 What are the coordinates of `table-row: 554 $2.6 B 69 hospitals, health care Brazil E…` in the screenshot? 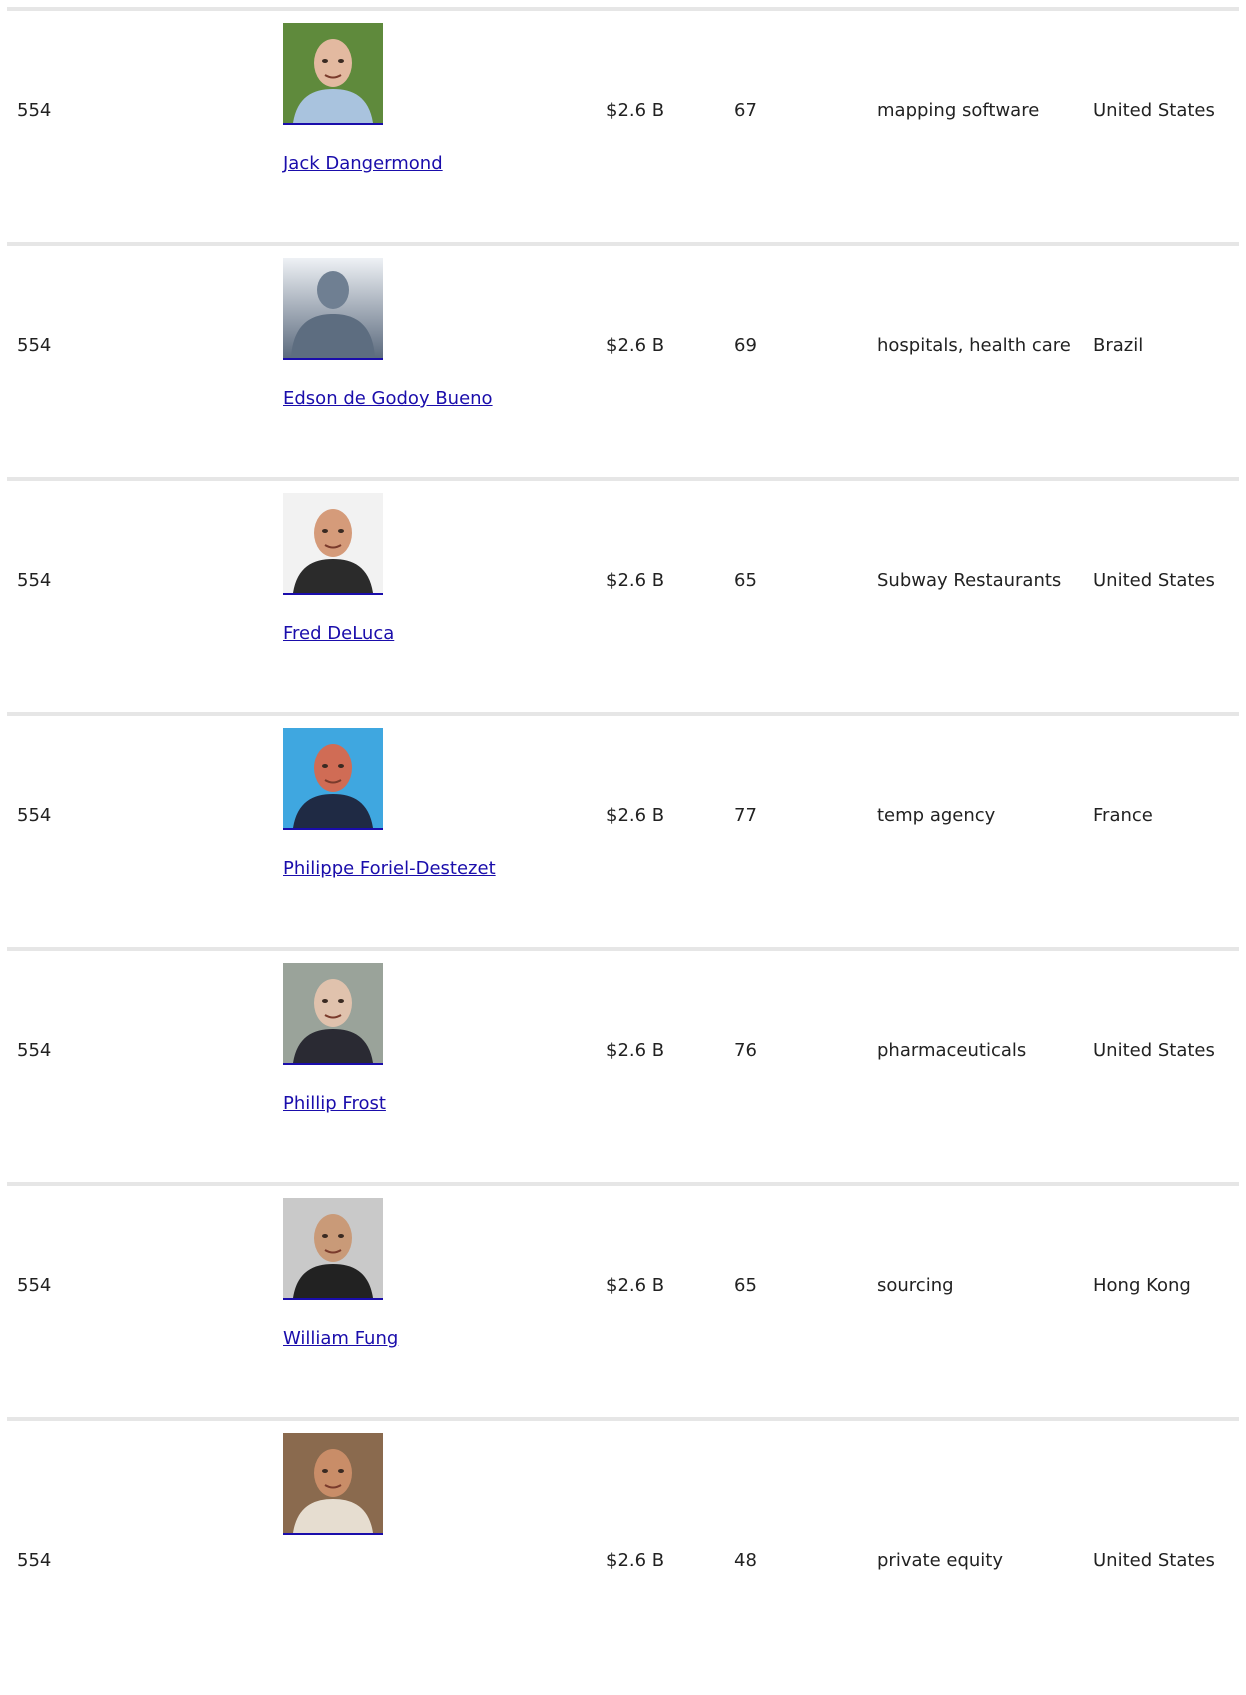 It's located at (623, 359).